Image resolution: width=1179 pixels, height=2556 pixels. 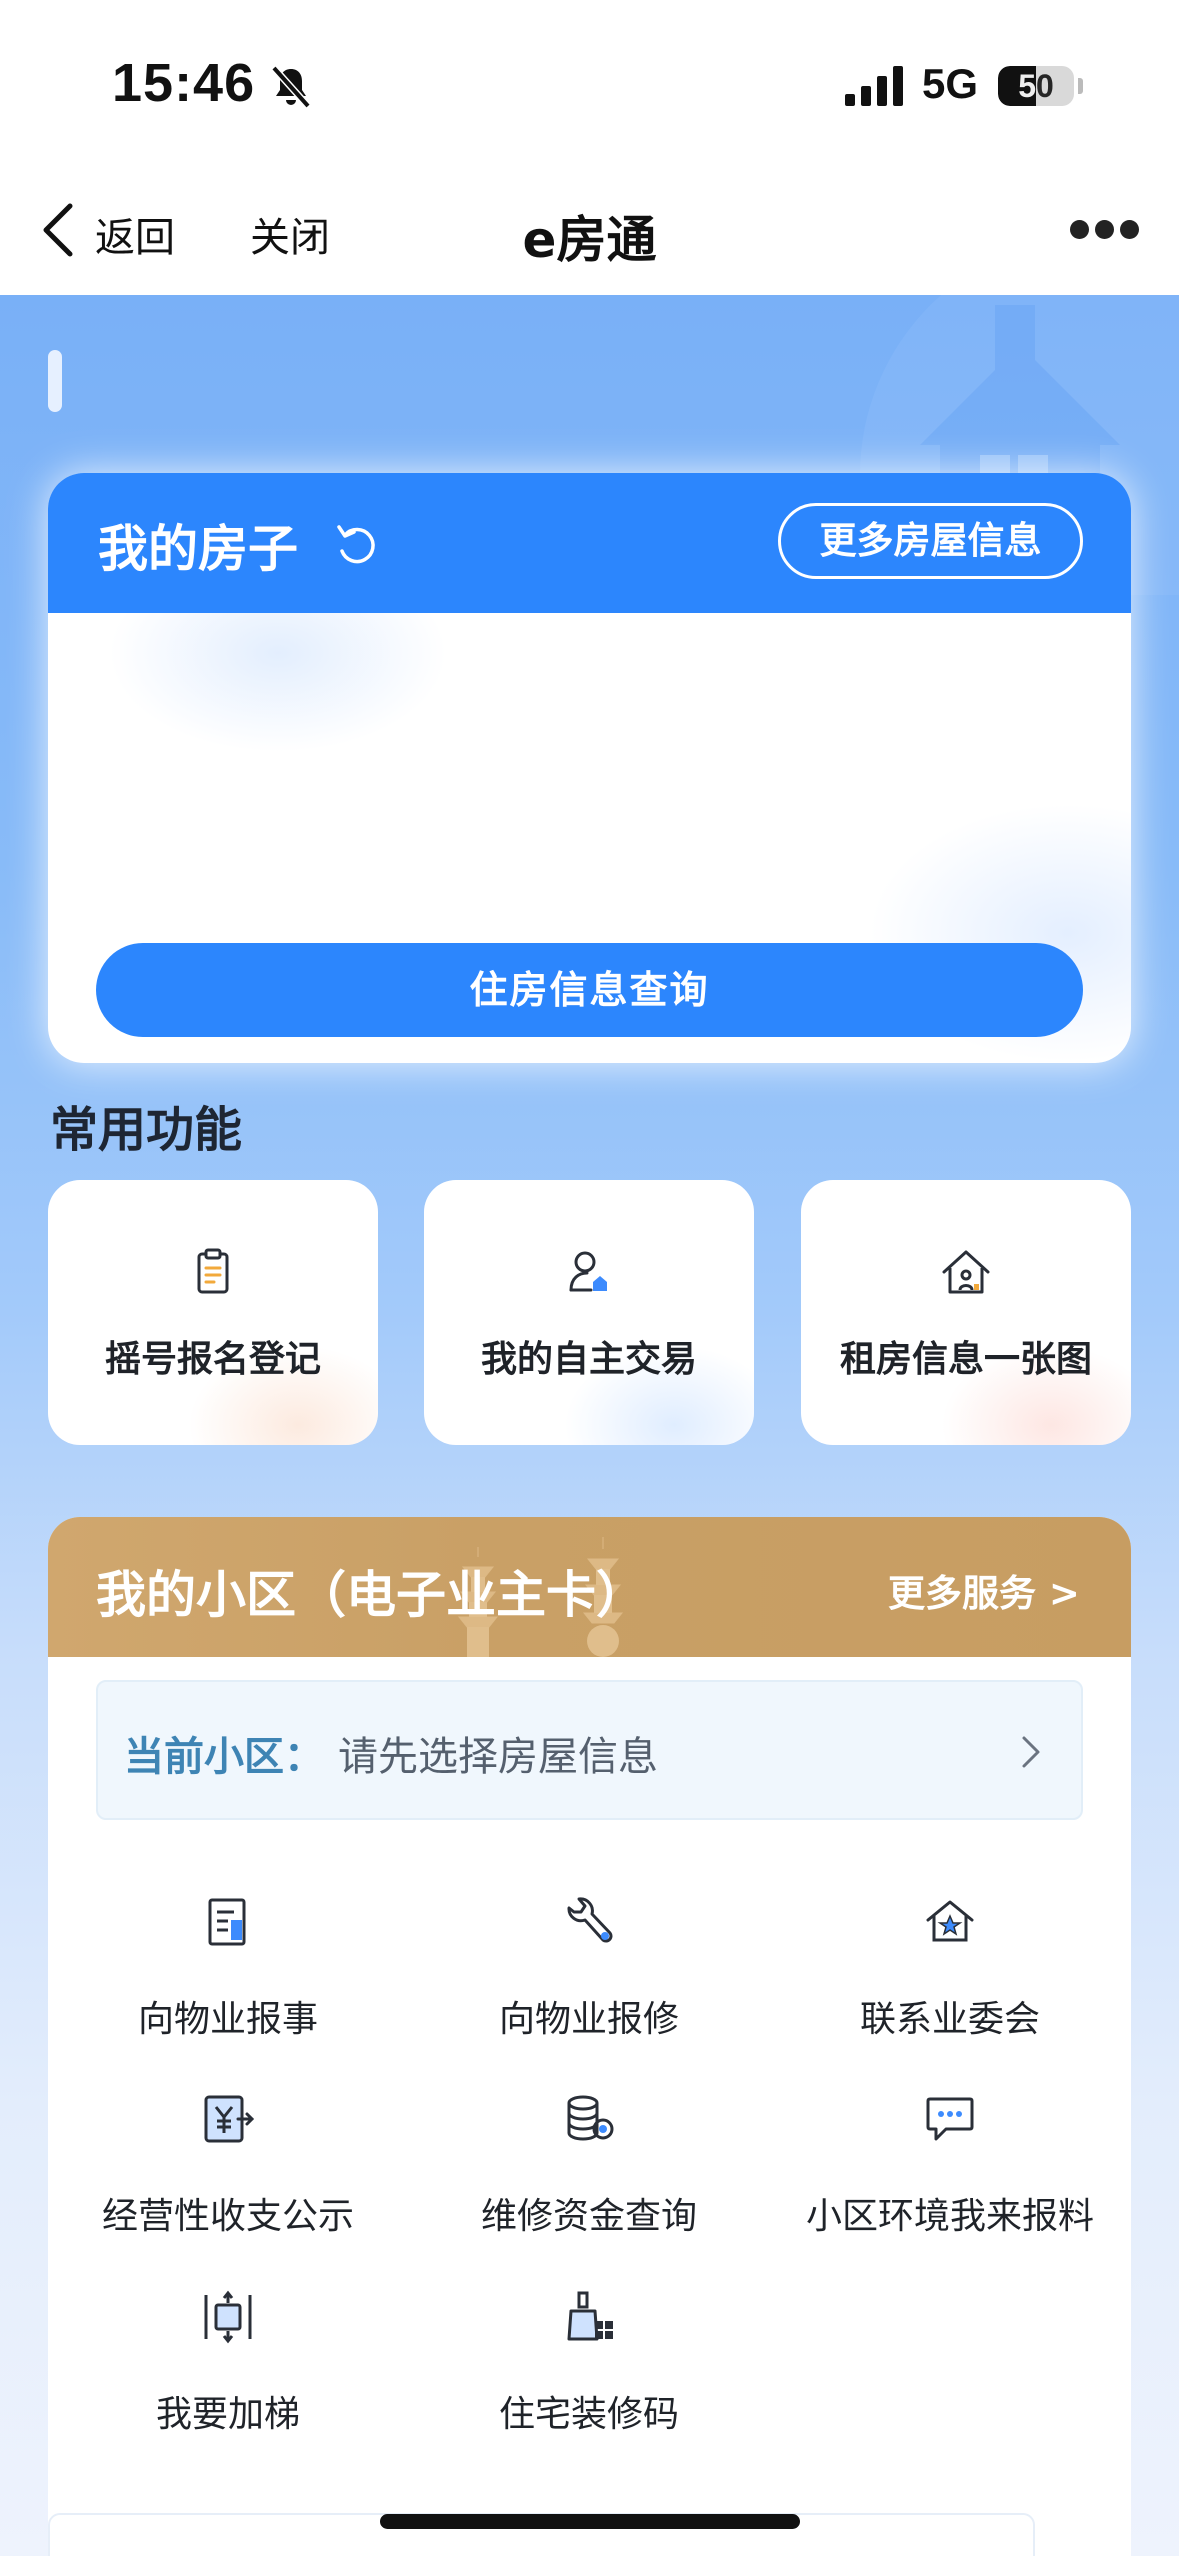 What do you see at coordinates (228, 2317) in the screenshot?
I see `elevator-icon` at bounding box center [228, 2317].